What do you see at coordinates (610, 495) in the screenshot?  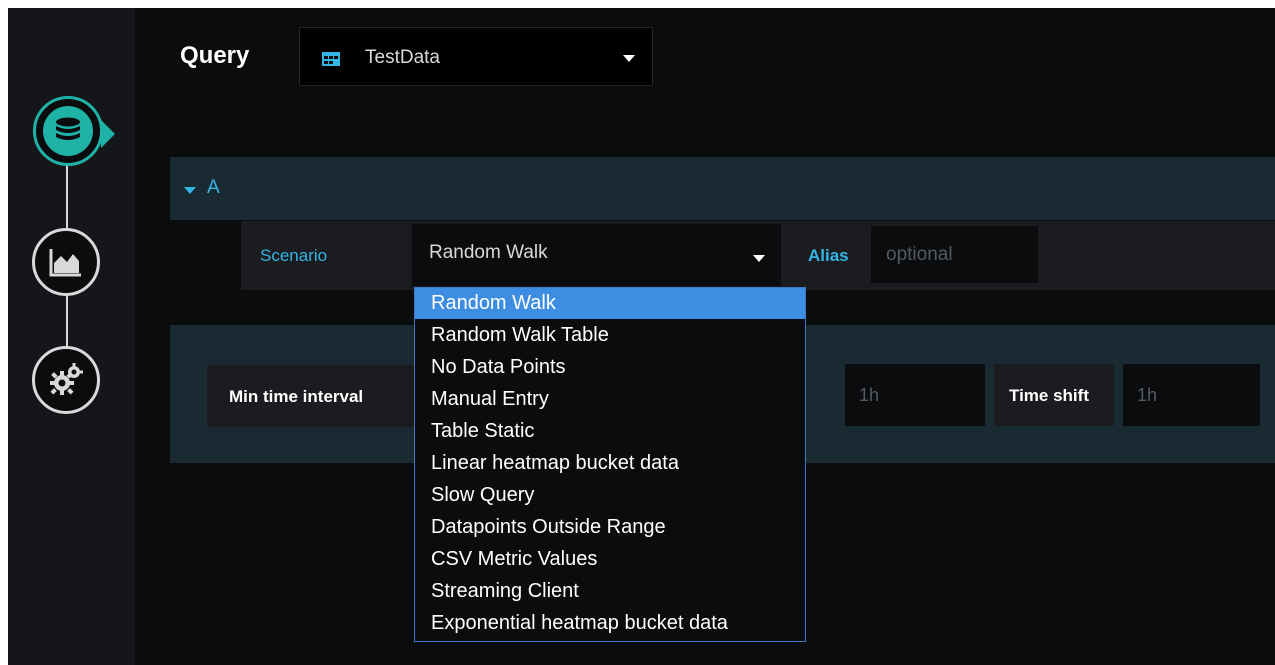 I see `dropdown-option: Slow Query` at bounding box center [610, 495].